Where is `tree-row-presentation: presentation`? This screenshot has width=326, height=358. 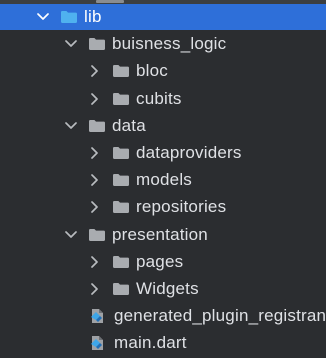
tree-row-presentation: presentation is located at coordinates (163, 235).